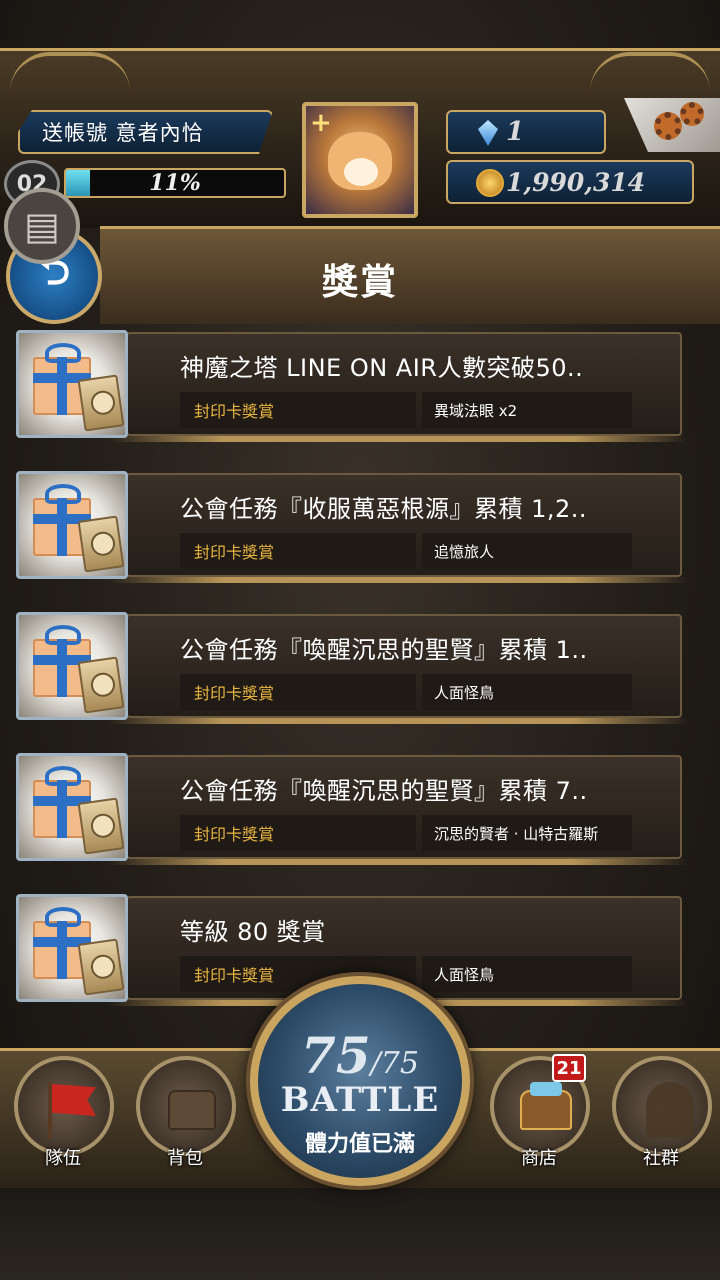 The height and width of the screenshot is (1280, 720). What do you see at coordinates (351, 807) in the screenshot?
I see `reward-item: 公會任務『喚醒沉思的聖賢』累積 7.. 封印卡獎賞 沉思的賢者 · 山特古羅斯` at bounding box center [351, 807].